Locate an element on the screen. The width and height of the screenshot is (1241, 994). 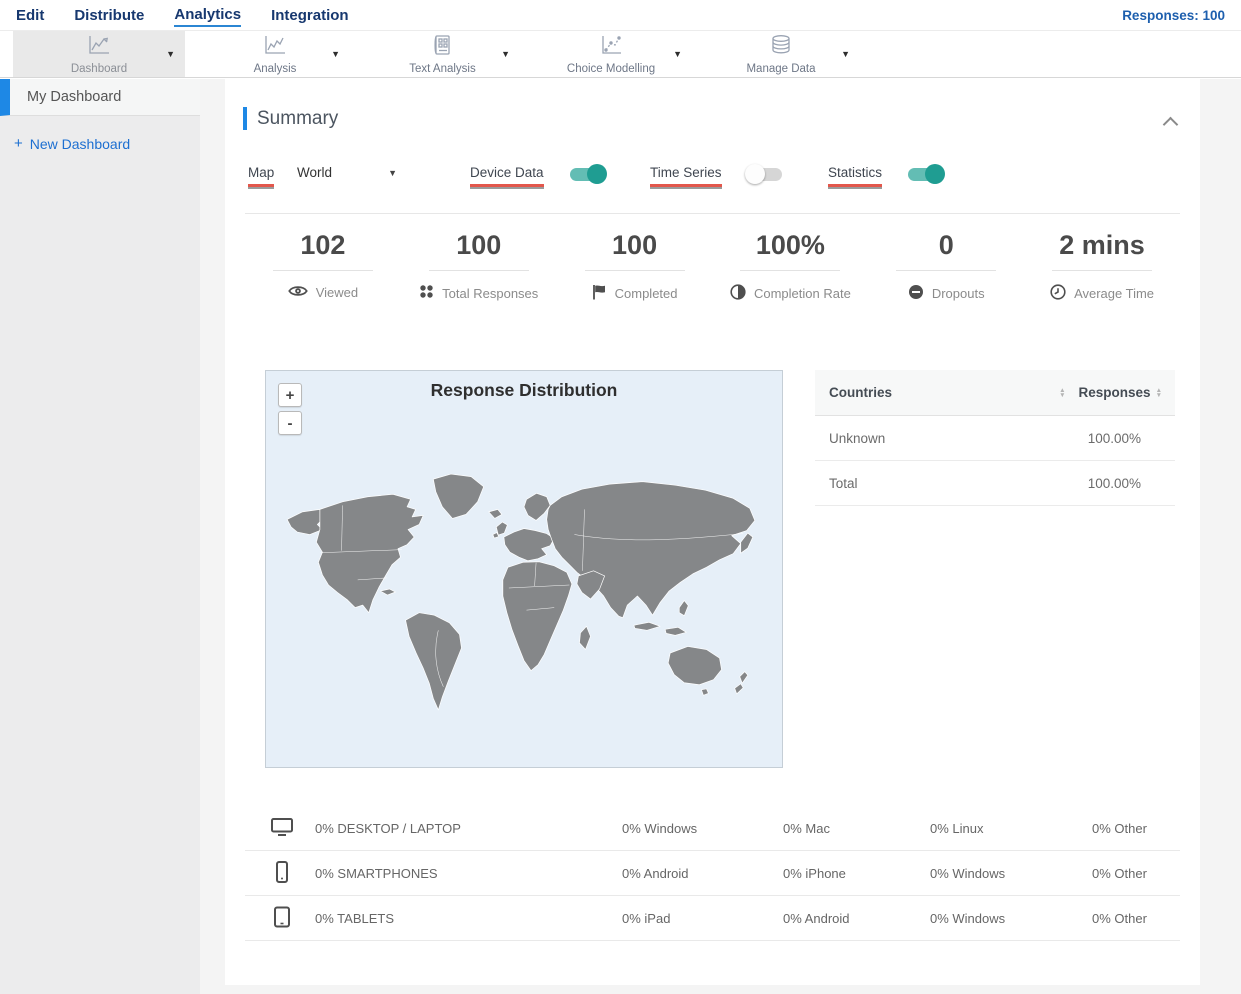
map-label: Map is located at coordinates (261, 176).